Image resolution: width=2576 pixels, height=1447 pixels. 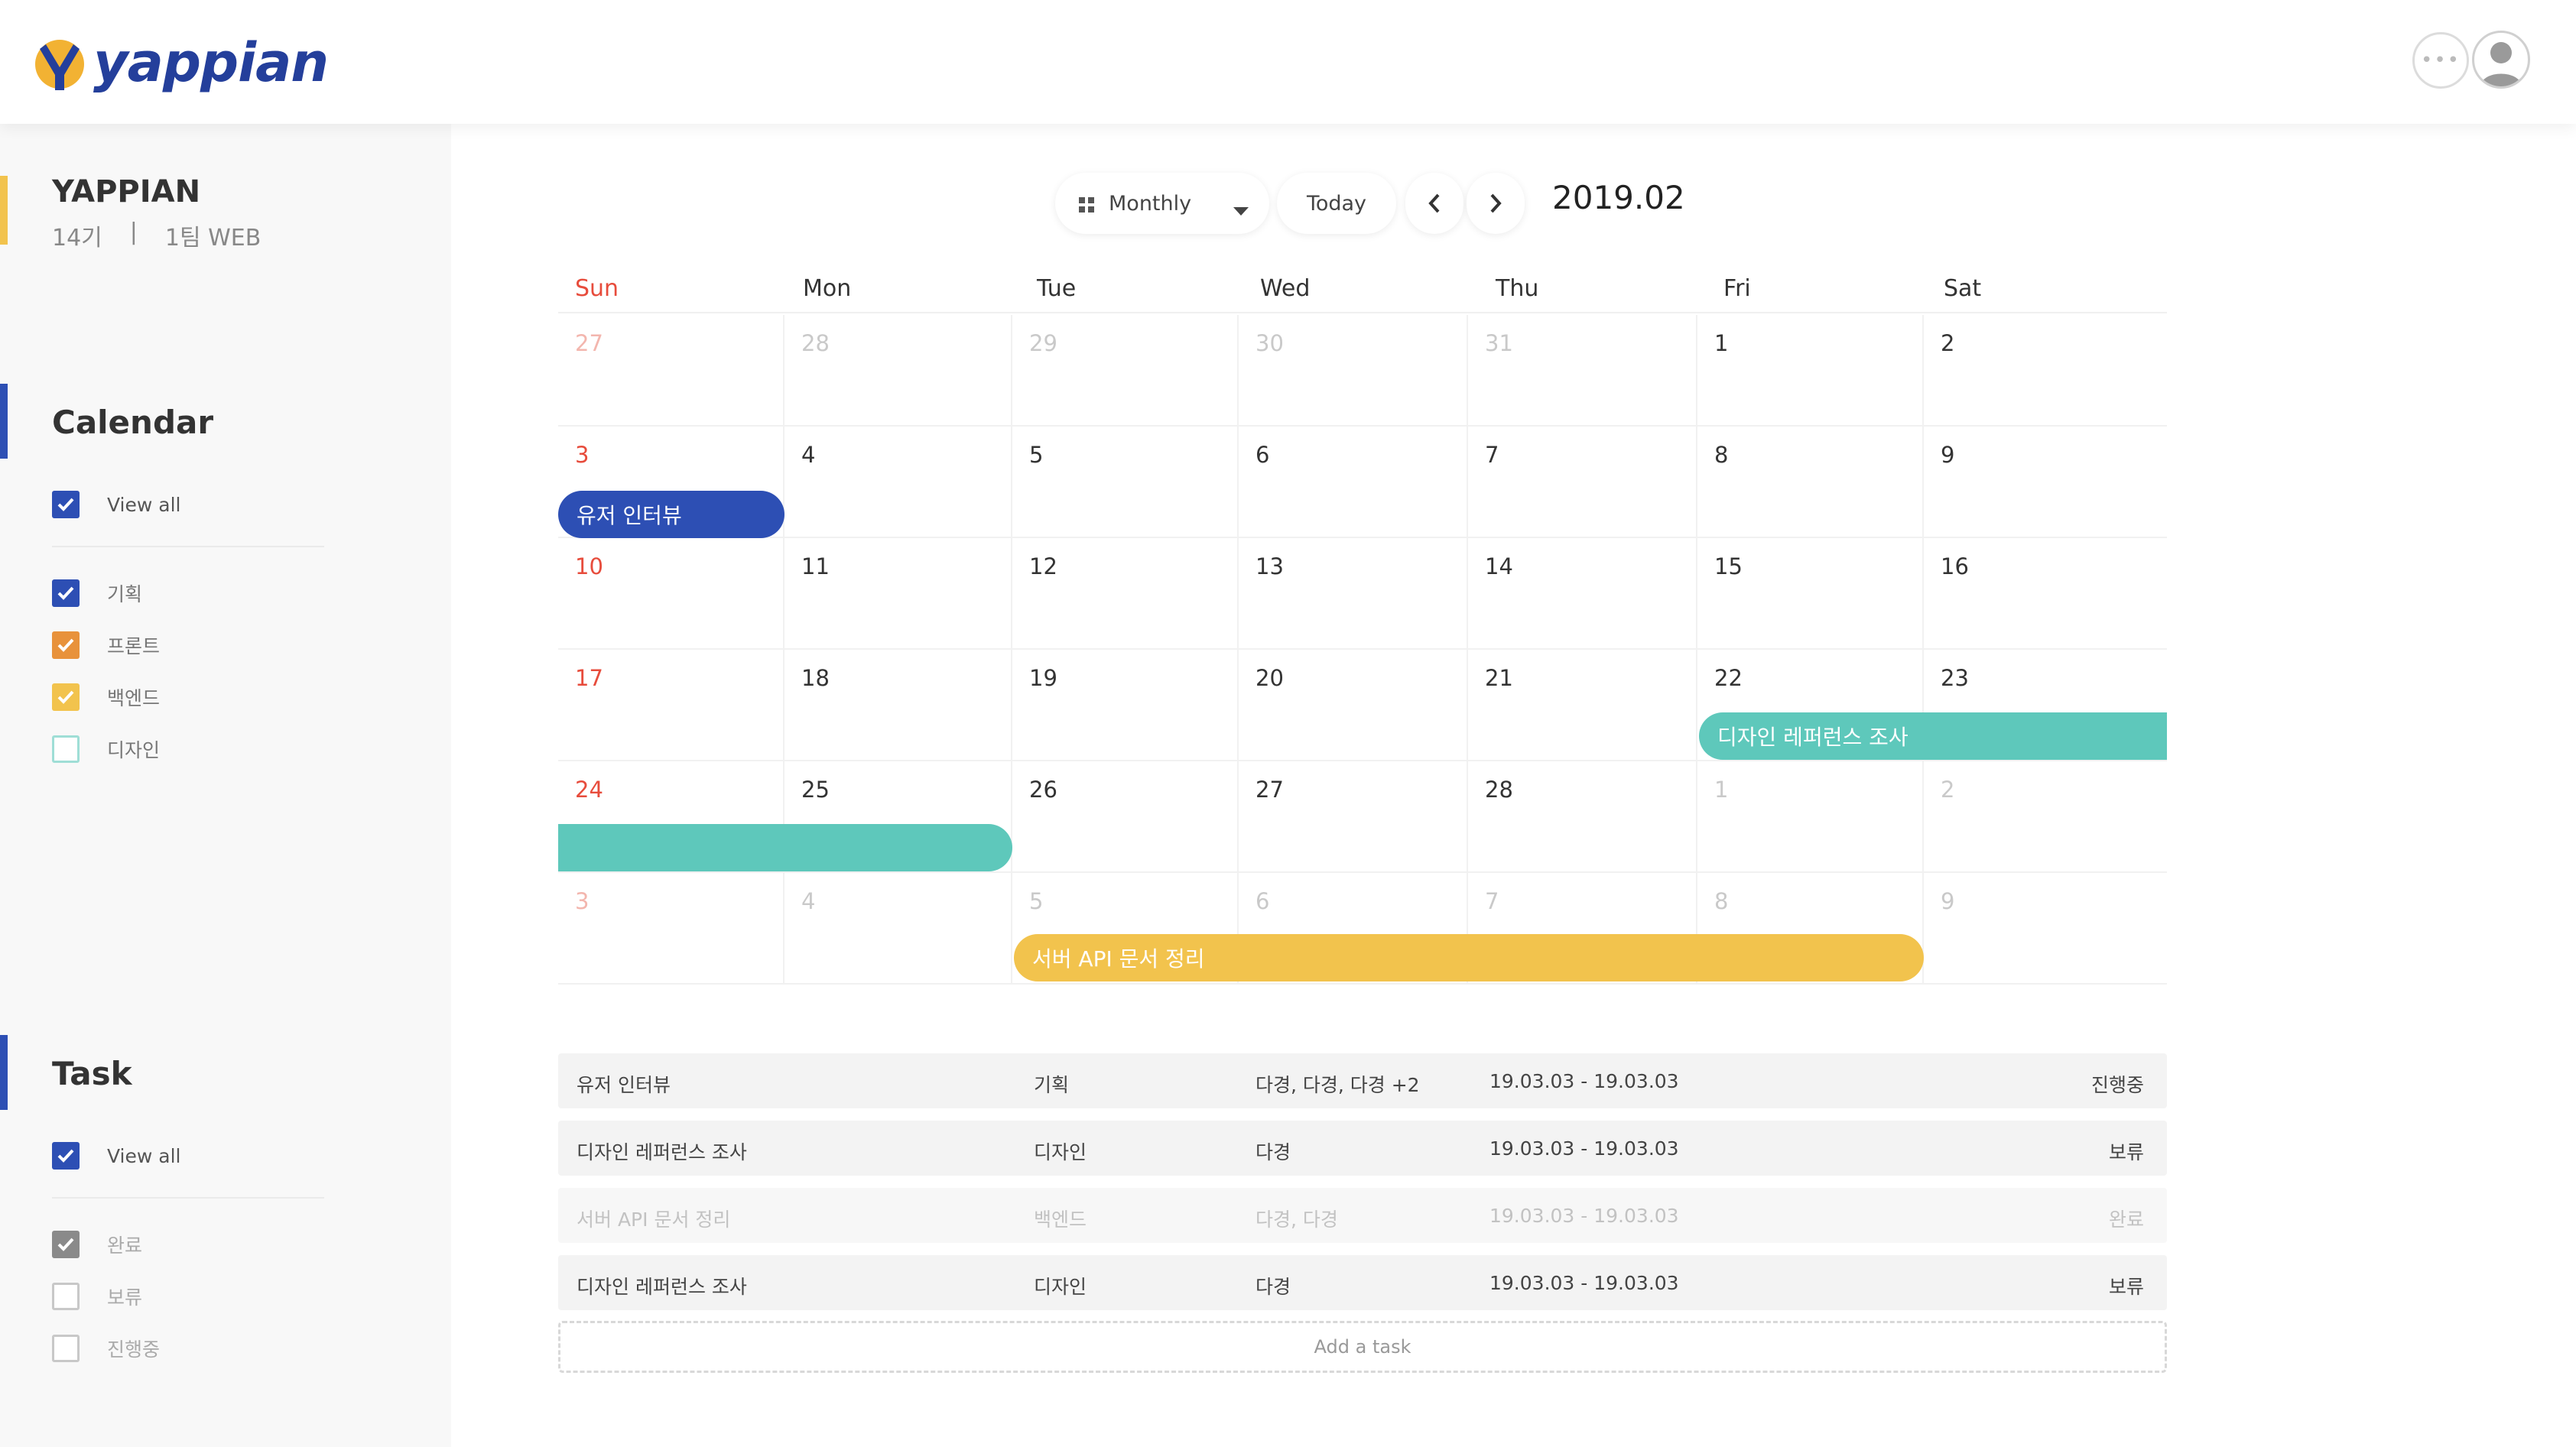 I want to click on filter-label: 프론트, so click(x=134, y=646).